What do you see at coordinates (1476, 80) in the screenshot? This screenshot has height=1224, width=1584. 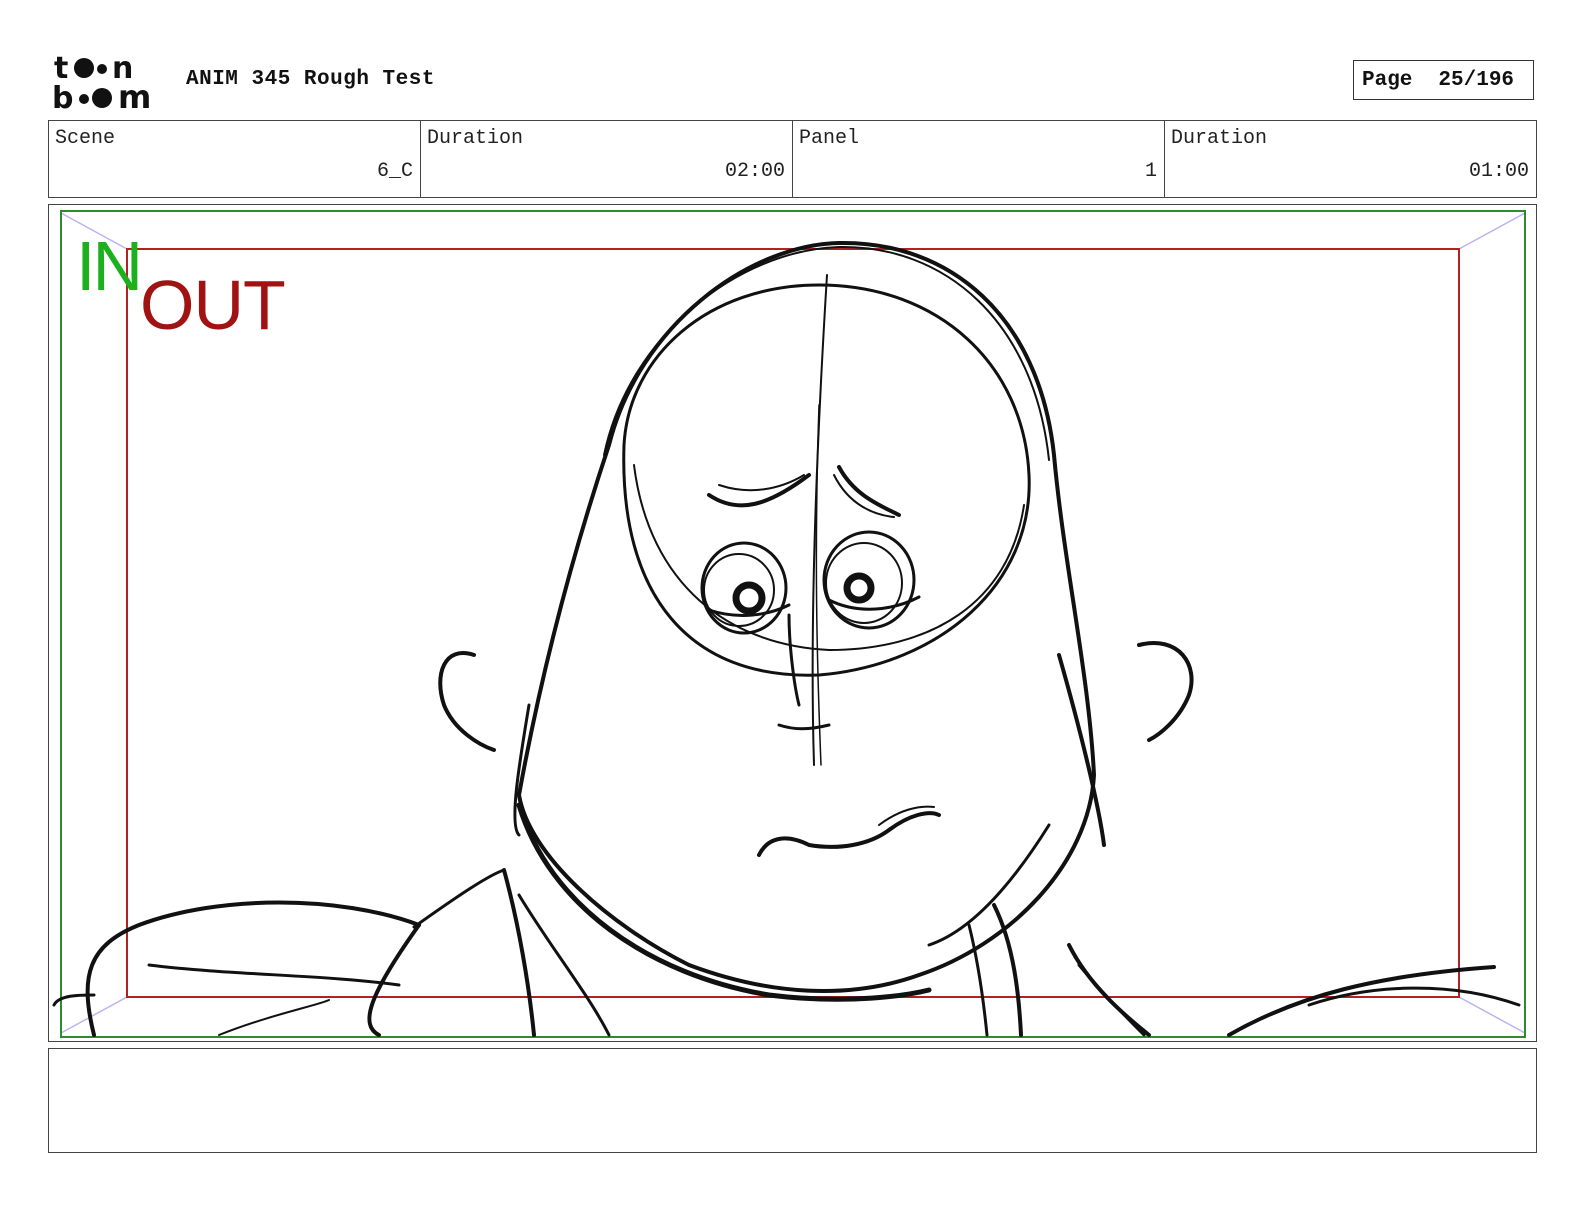 I see `page-number: 25/196` at bounding box center [1476, 80].